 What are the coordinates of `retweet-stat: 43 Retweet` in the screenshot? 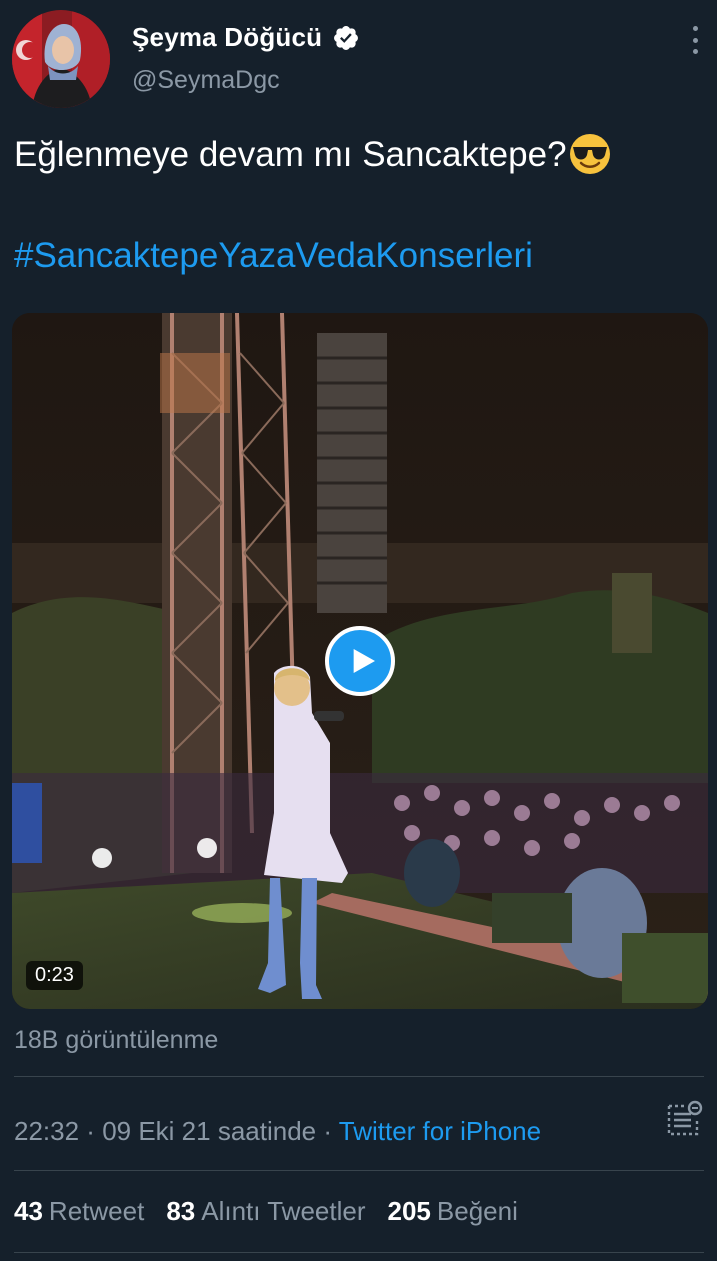 It's located at (79, 1211).